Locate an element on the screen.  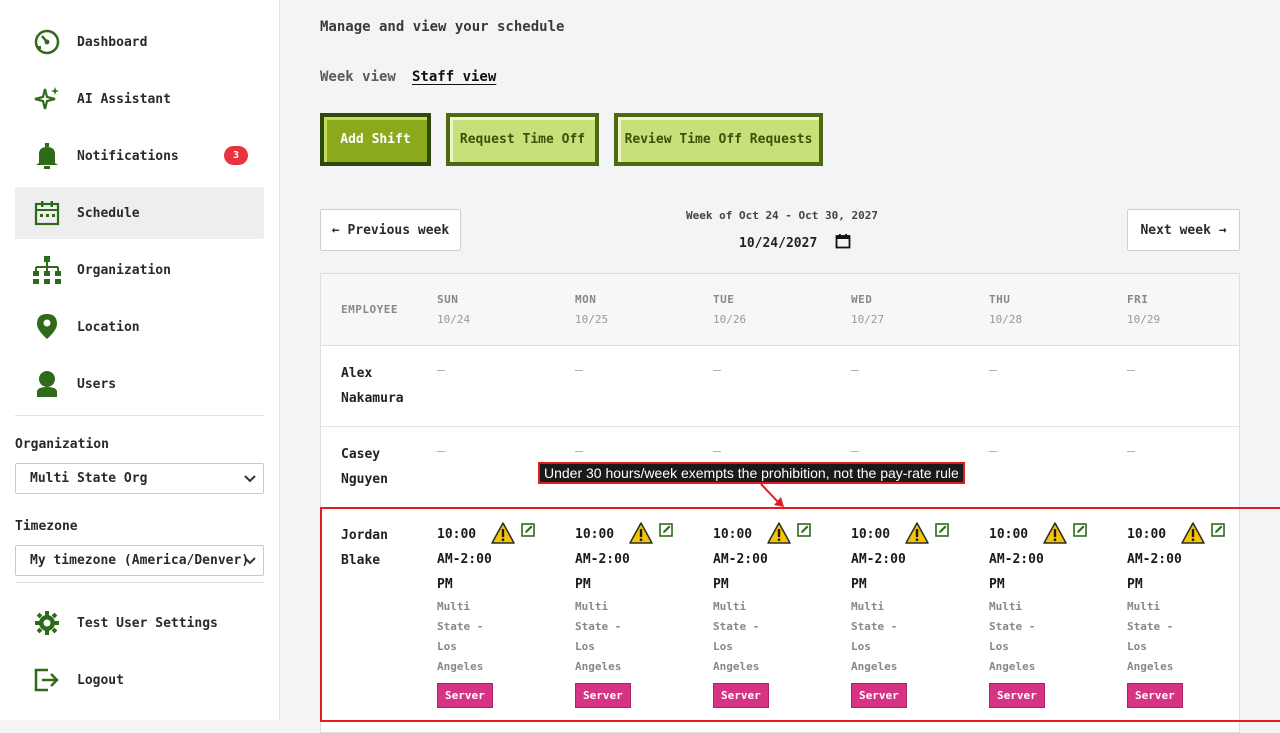
previous-week-button: ← Previous week is located at coordinates (390, 230).